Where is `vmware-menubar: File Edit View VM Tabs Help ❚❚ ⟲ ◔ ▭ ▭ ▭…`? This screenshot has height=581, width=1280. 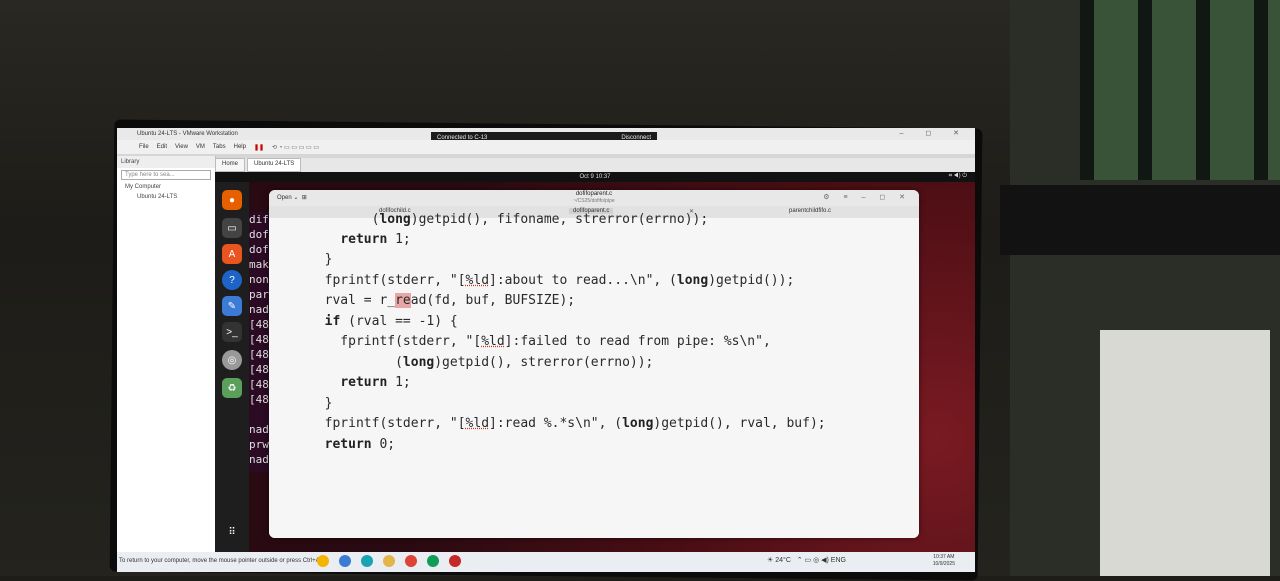 vmware-menubar: File Edit View VM Tabs Help ❚❚ ⟲ ◔ ▭ ▭ ▭… is located at coordinates (546, 147).